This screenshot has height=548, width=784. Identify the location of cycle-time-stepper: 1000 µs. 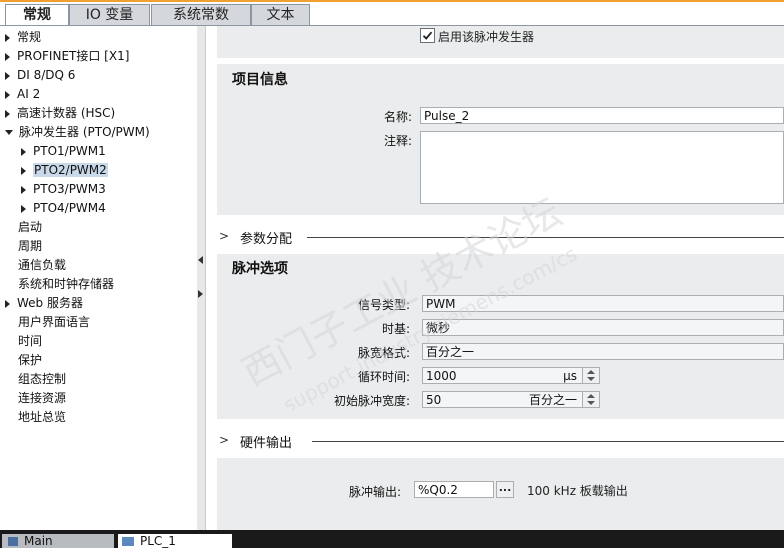
(511, 375).